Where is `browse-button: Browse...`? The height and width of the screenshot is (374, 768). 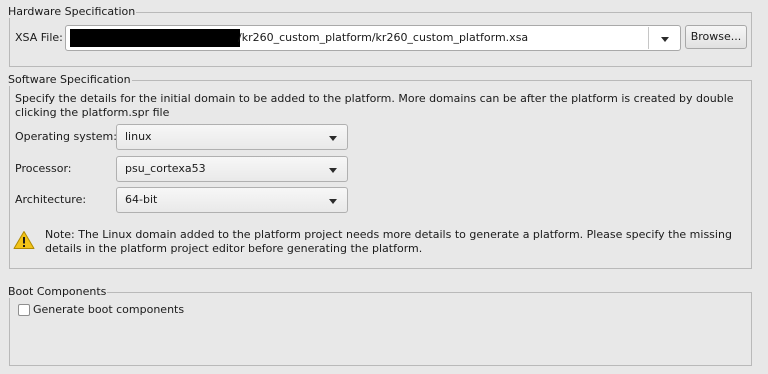
browse-button: Browse... is located at coordinates (716, 37).